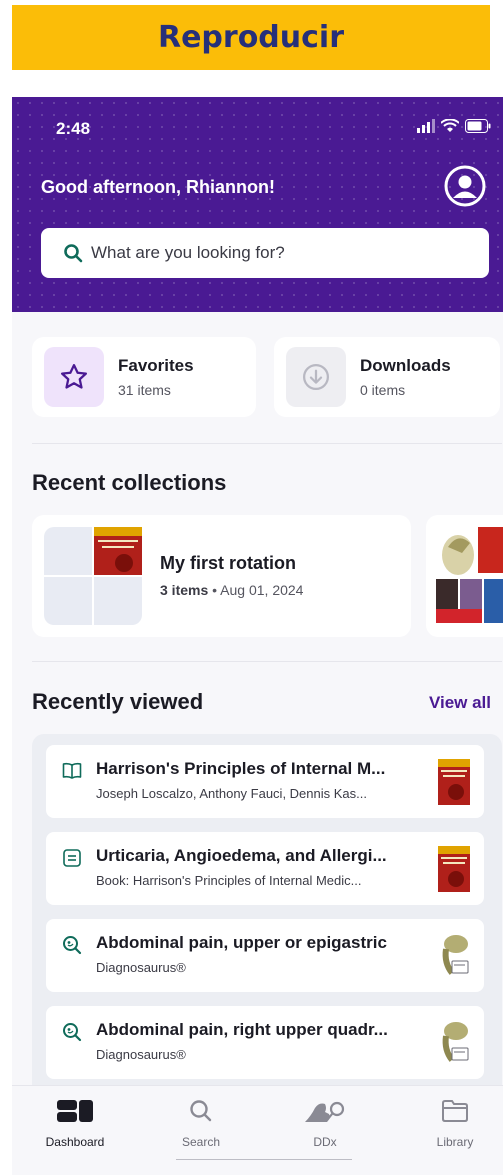 The height and width of the screenshot is (1175, 503). I want to click on reproduce-banner: Reproducir, so click(251, 37).